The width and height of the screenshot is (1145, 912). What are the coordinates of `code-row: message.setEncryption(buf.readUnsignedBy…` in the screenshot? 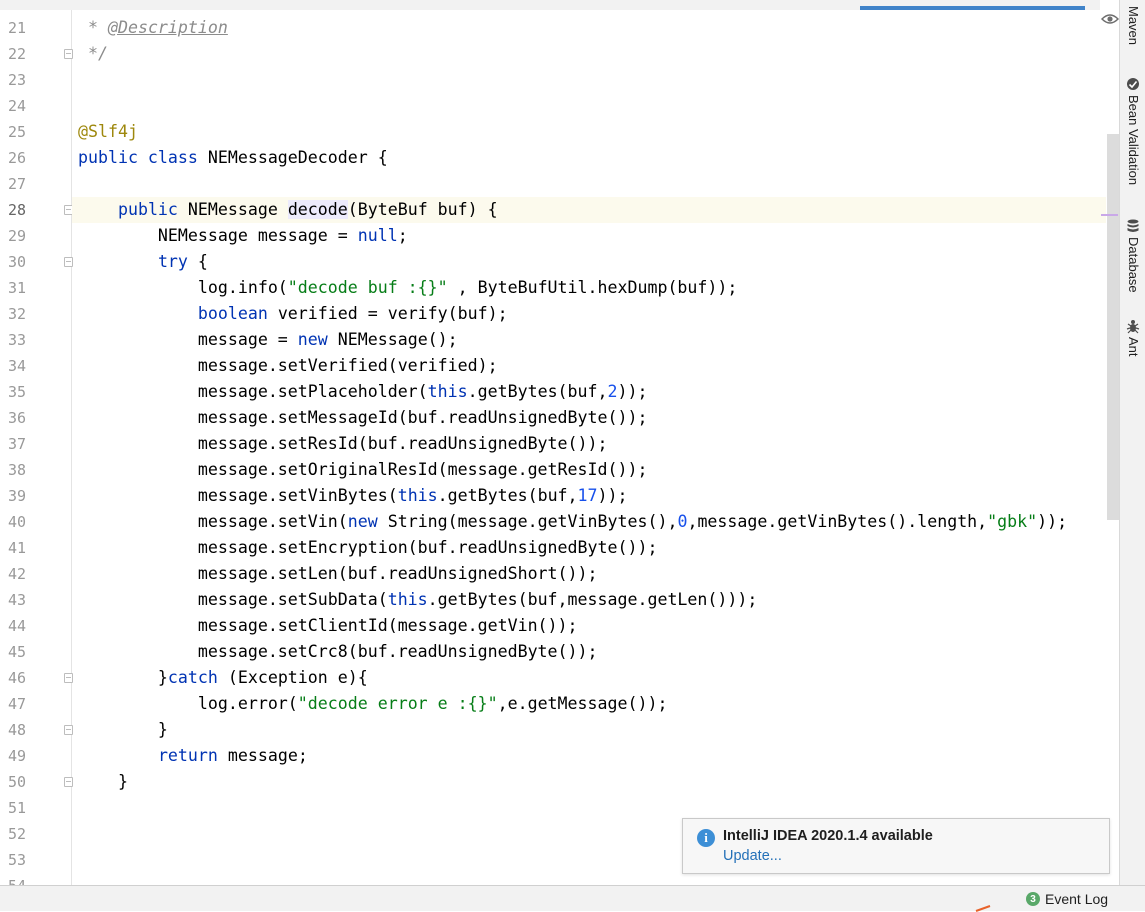 It's located at (589, 548).